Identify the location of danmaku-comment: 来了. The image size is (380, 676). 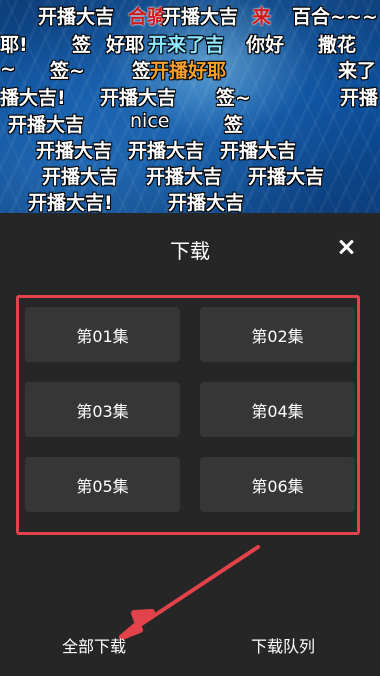
(357, 71).